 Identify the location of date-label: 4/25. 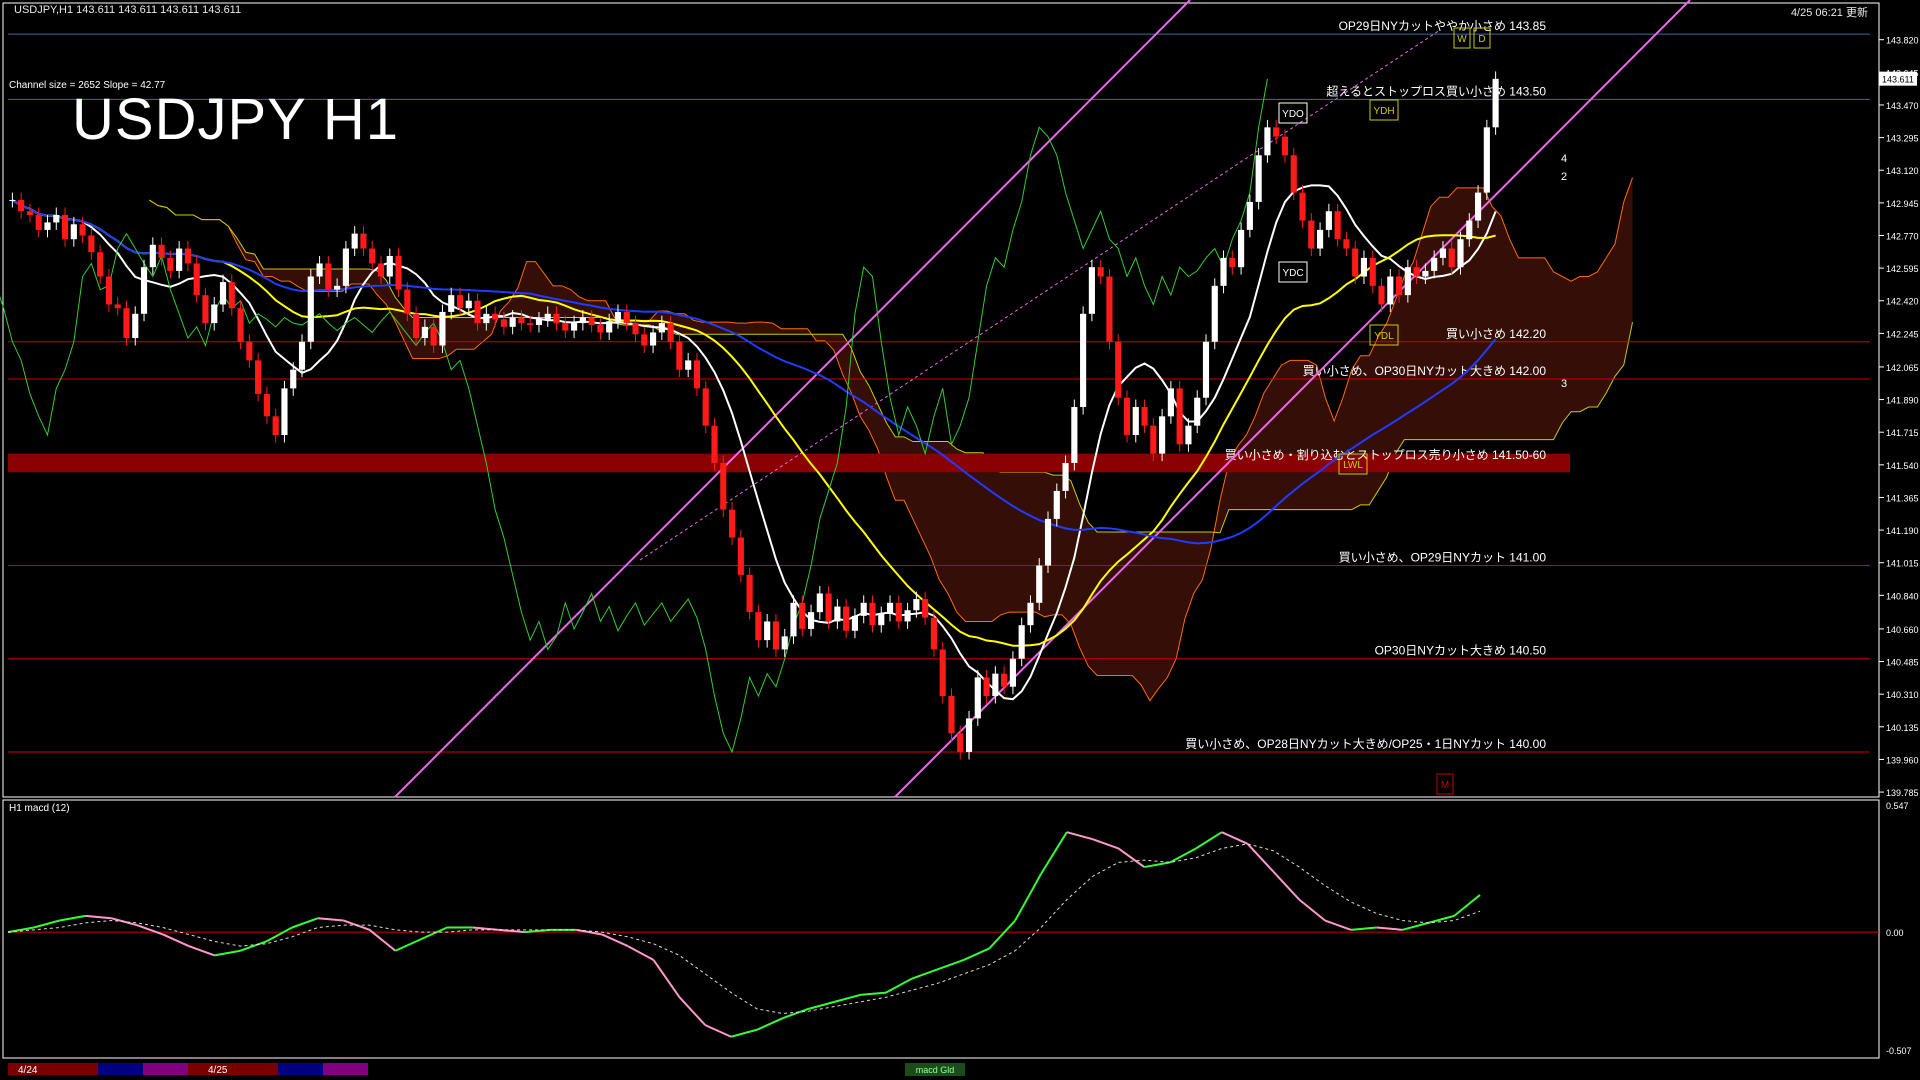
(218, 1070).